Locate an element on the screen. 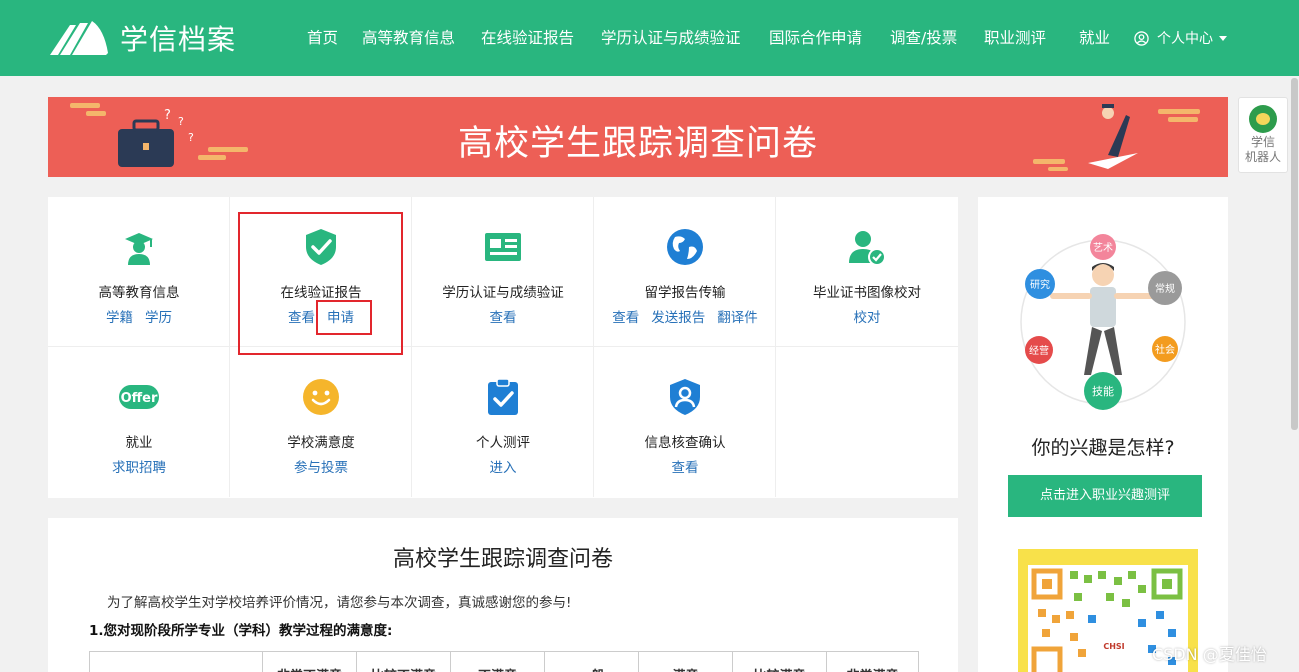 The width and height of the screenshot is (1299, 672). service-title: 个人测评 is located at coordinates (503, 443).